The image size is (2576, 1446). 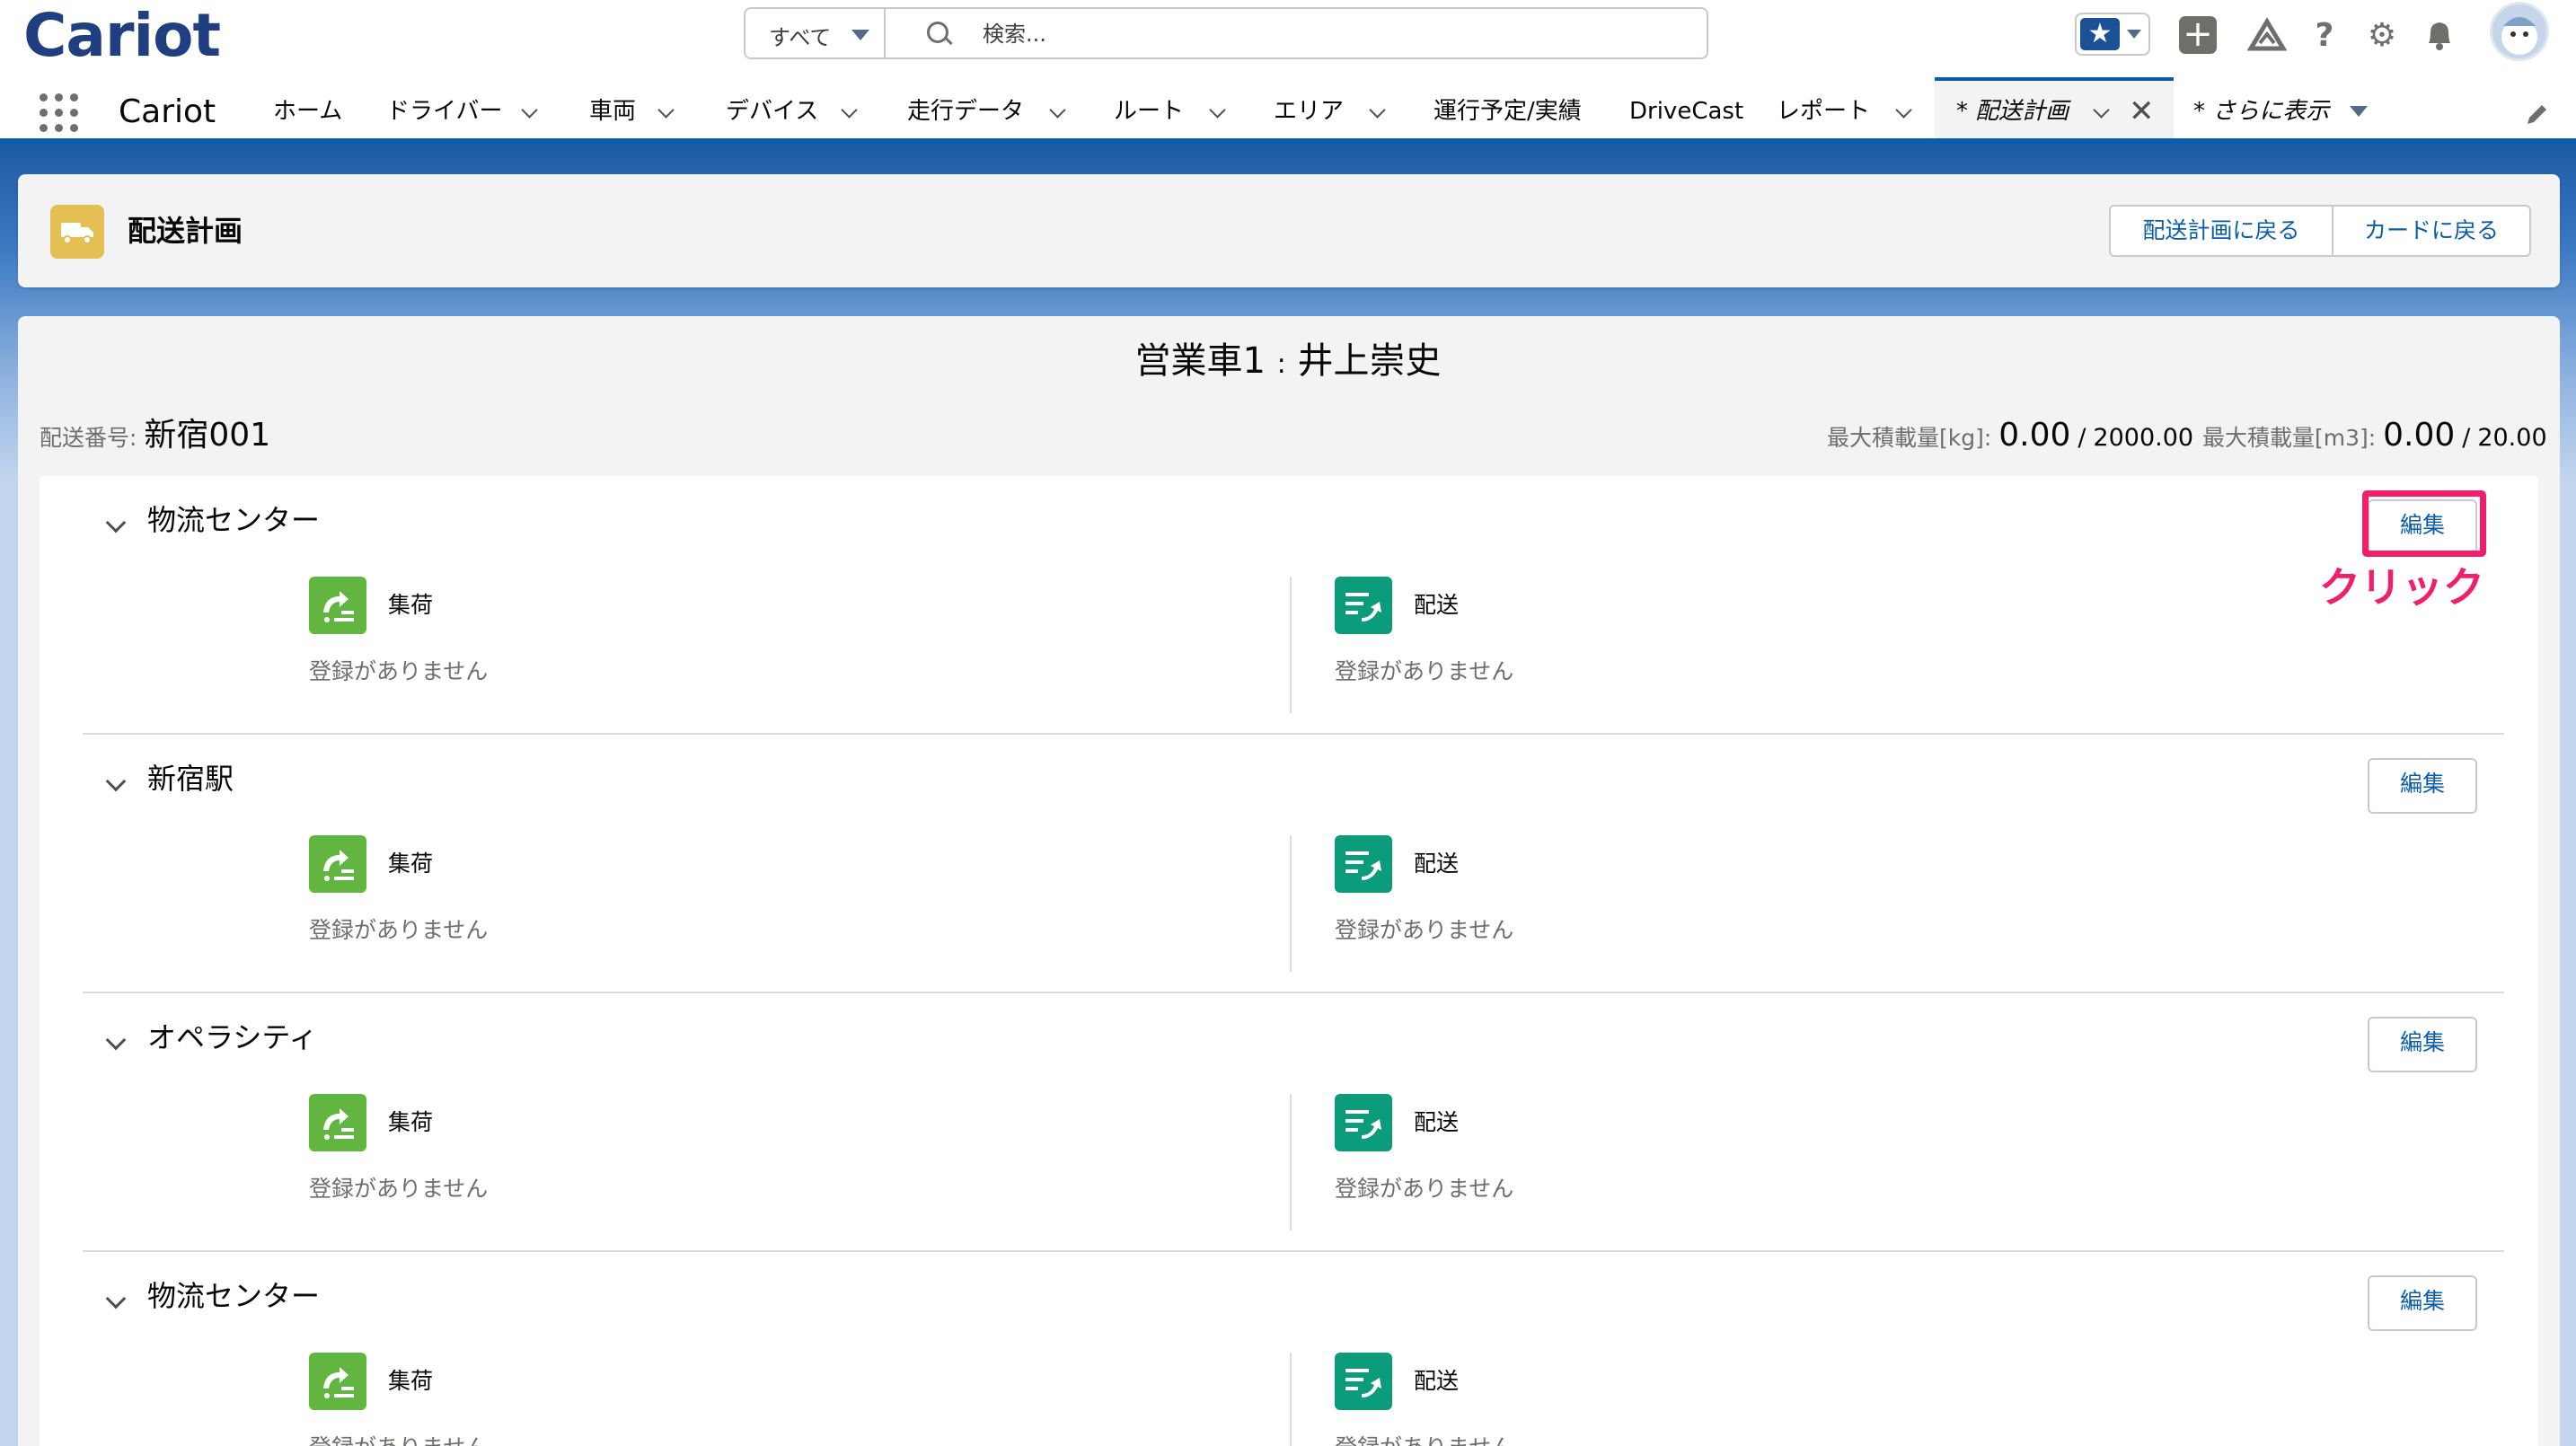 I want to click on global-search, so click(x=1296, y=33).